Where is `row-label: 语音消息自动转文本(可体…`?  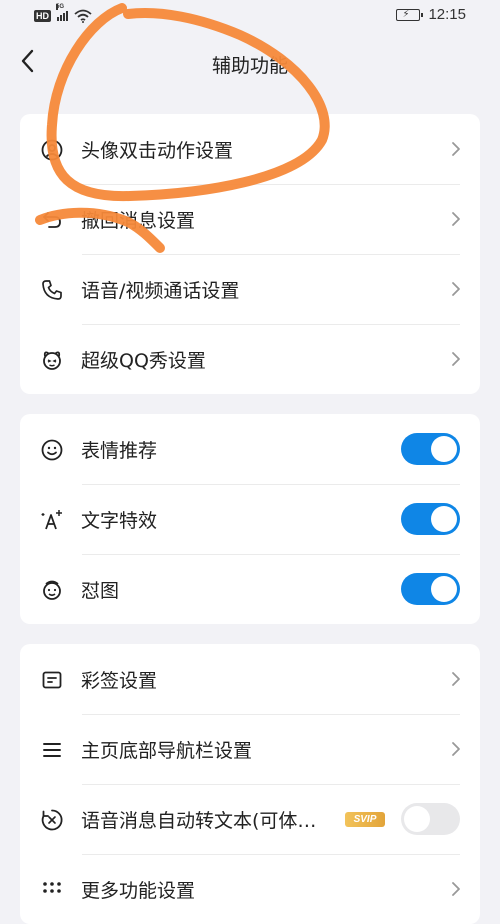 row-label: 语音消息自动转文本(可体… is located at coordinates (199, 820).